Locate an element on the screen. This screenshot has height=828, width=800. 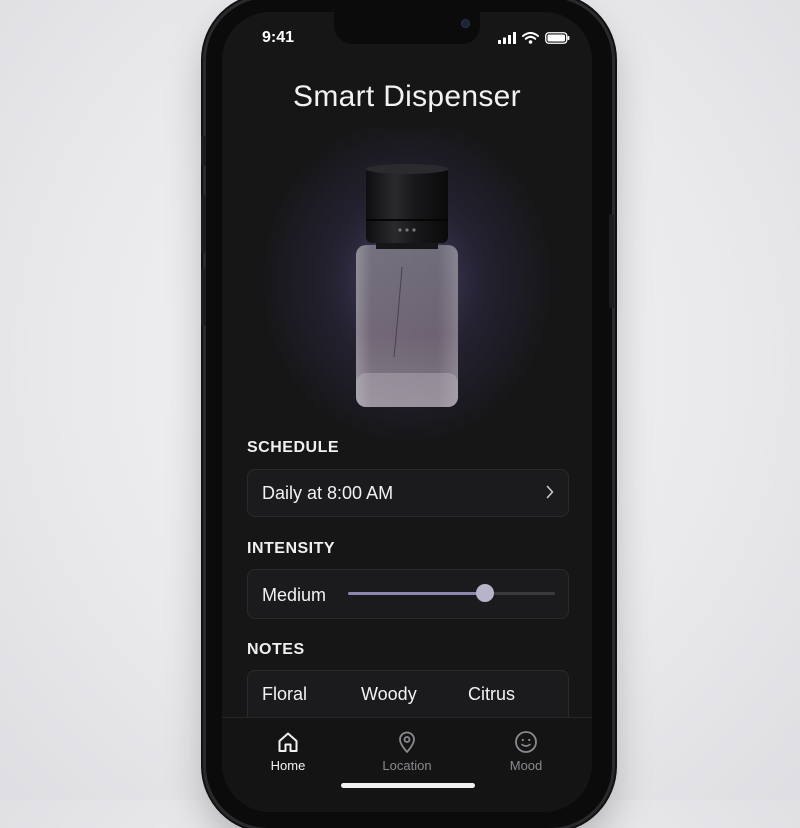
volume-down-button is located at coordinates (203, 297).